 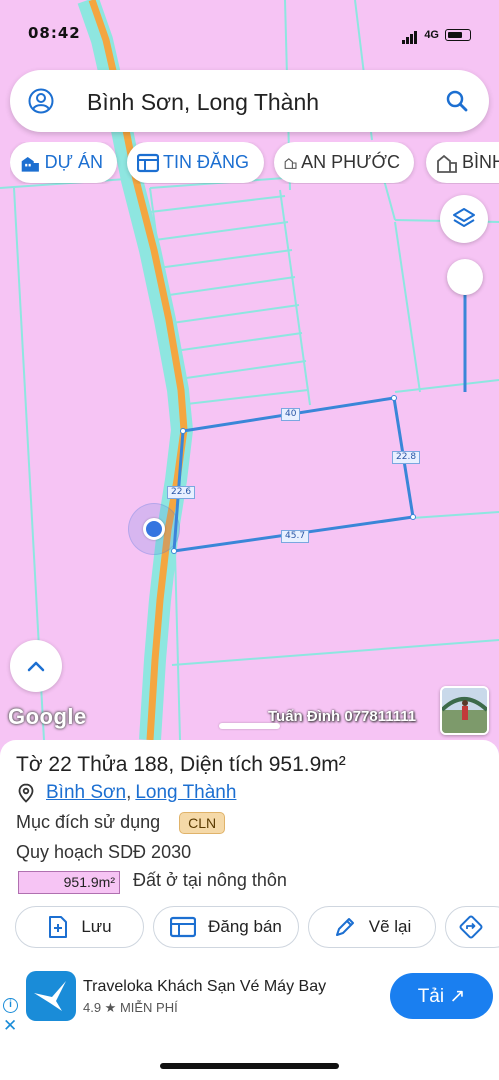 I want to click on network-label: 4G, so click(x=431, y=35).